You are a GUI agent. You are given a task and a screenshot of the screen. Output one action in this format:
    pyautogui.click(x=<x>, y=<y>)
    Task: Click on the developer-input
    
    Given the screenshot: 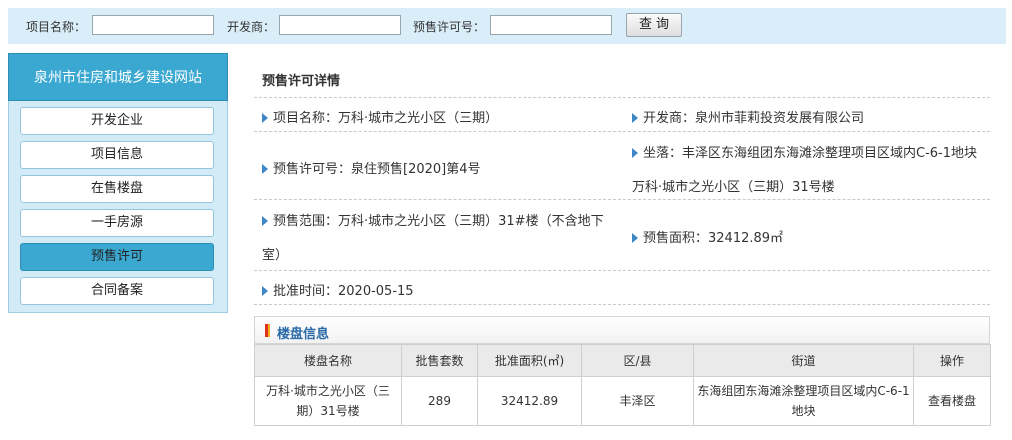 What is the action you would take?
    pyautogui.click(x=340, y=25)
    